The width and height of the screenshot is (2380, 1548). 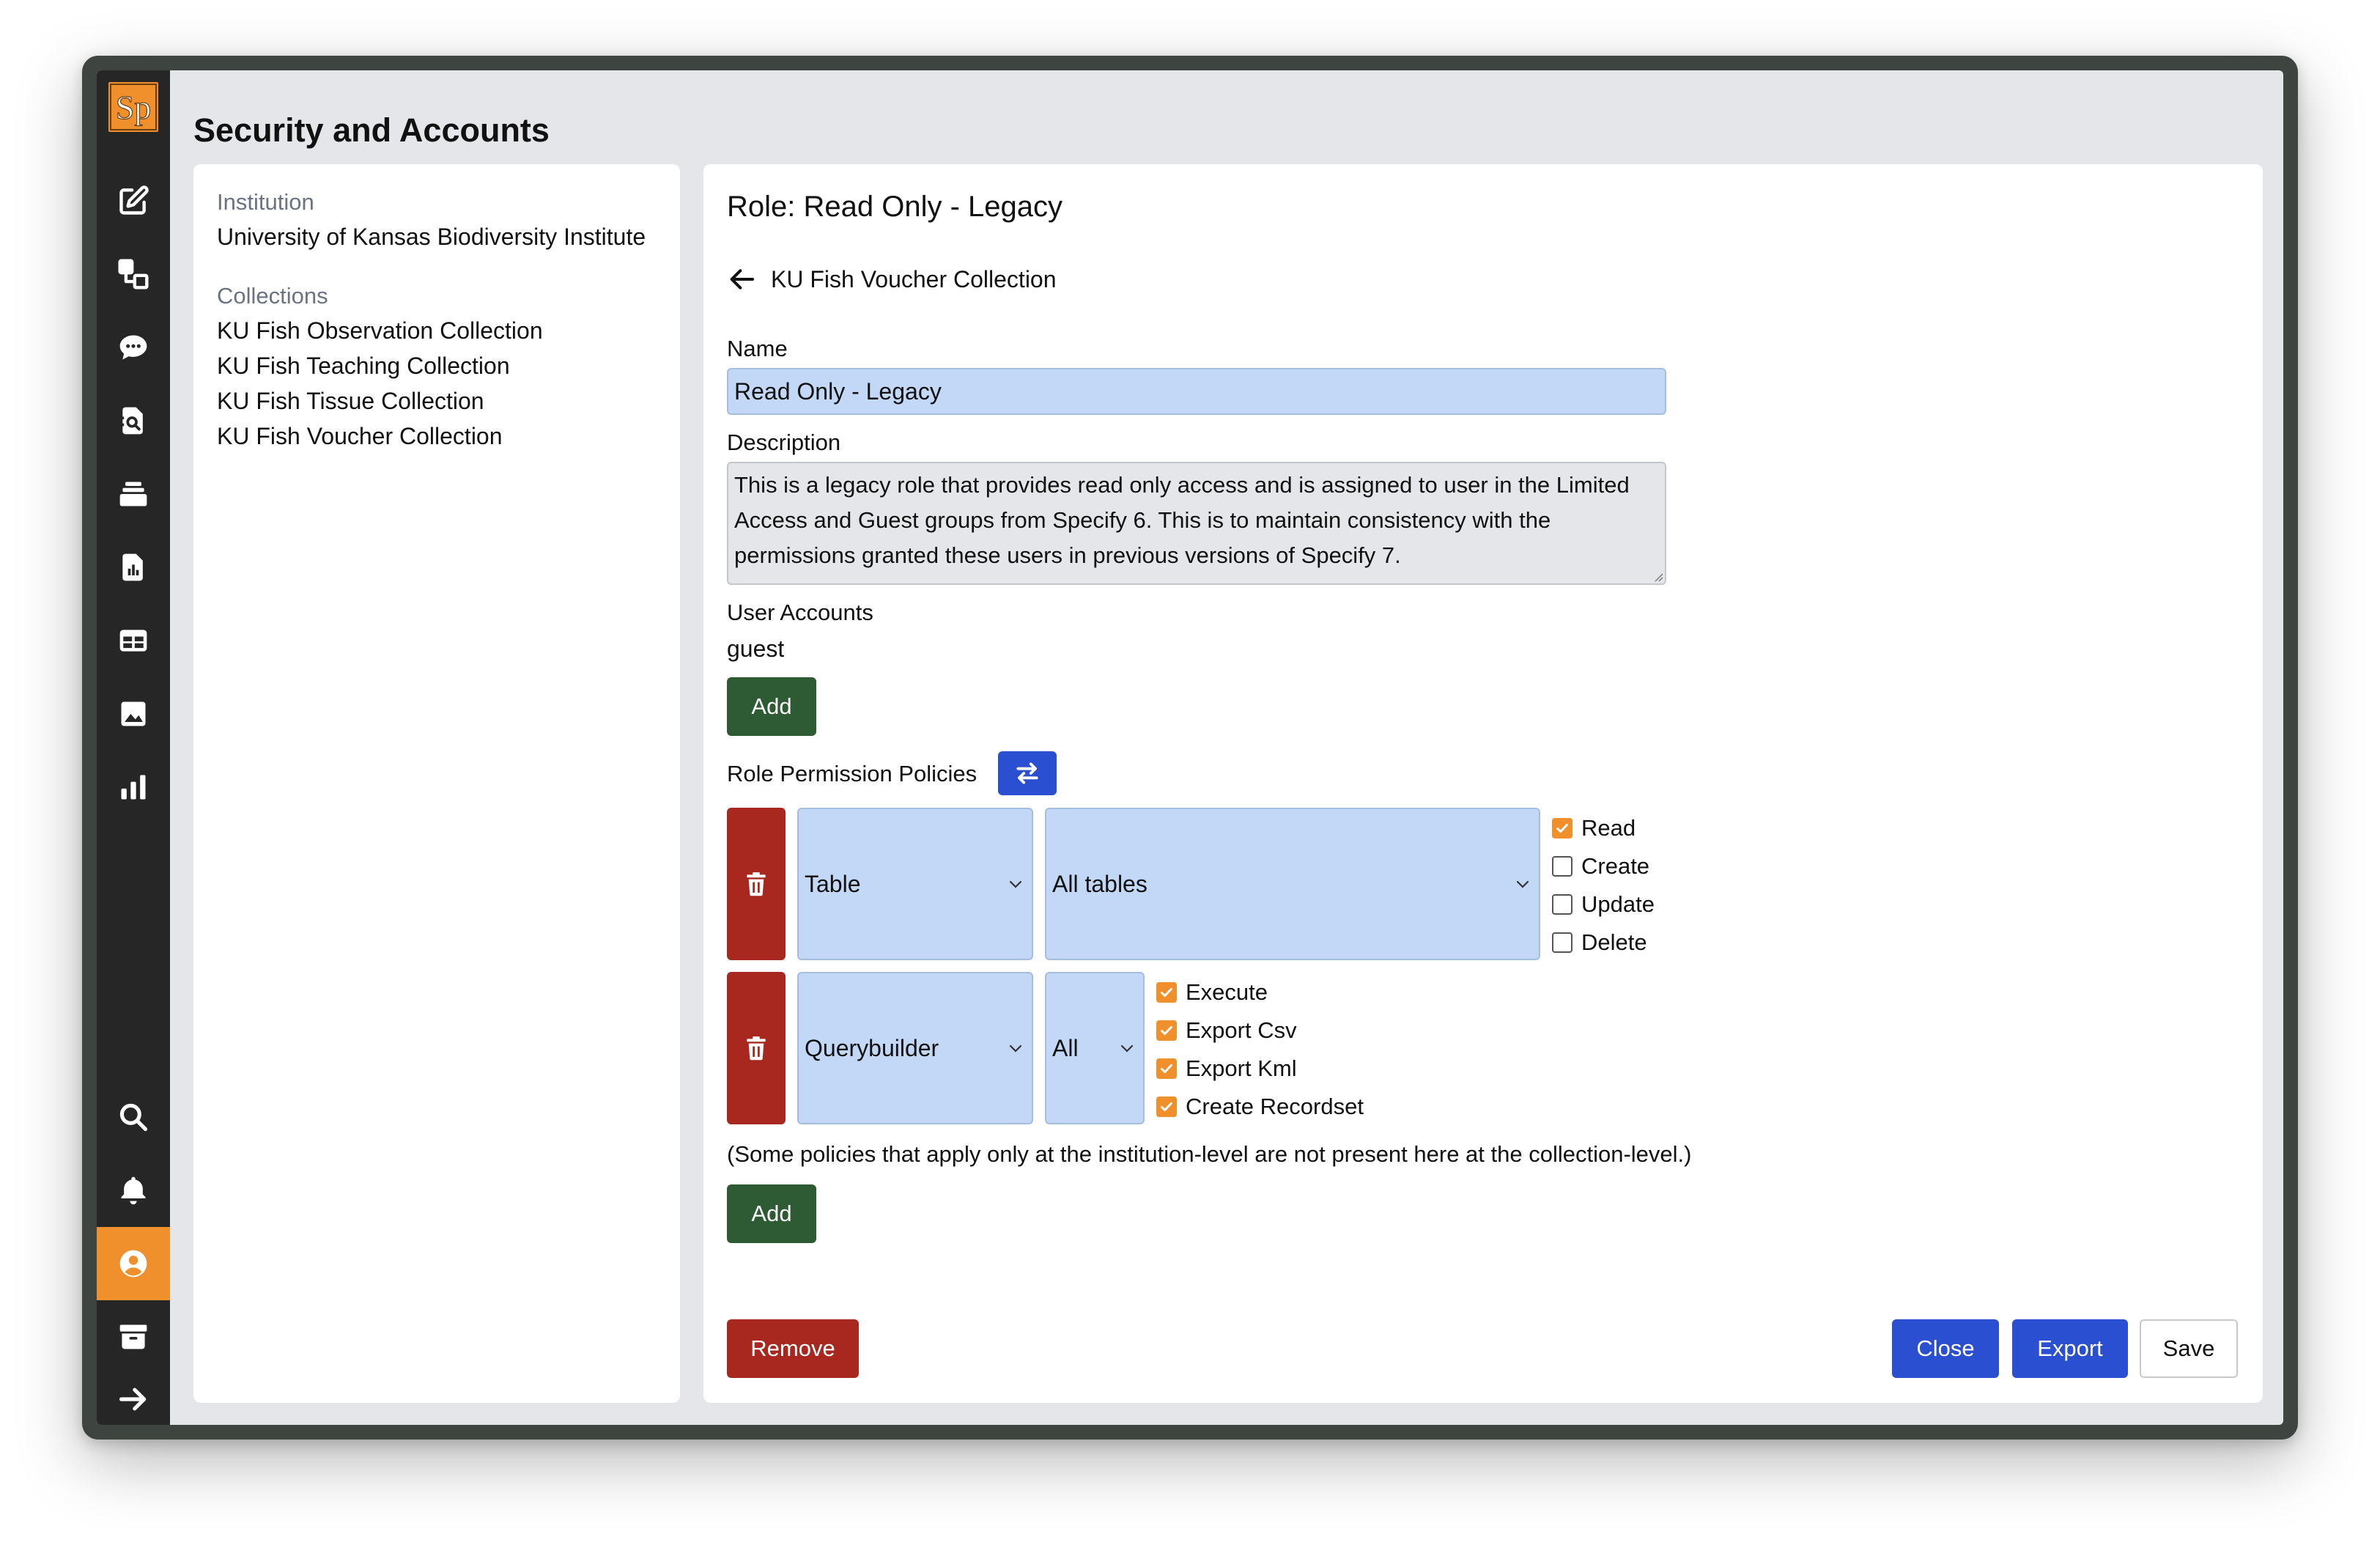 I want to click on save-button: Save, so click(x=2189, y=1348).